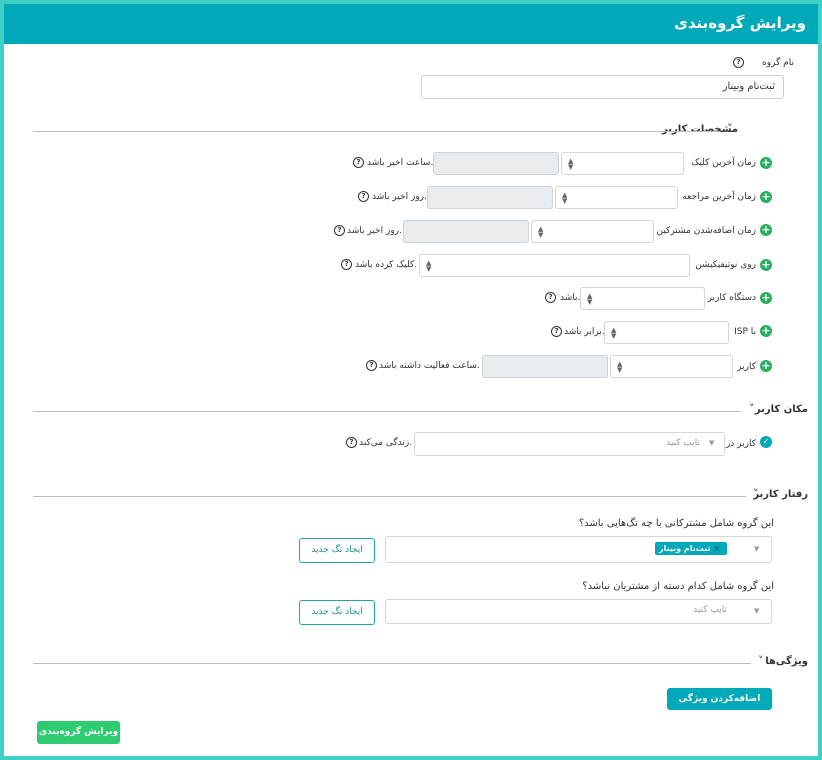 The image size is (822, 760). What do you see at coordinates (740, 23) in the screenshot?
I see `page-title: ویرایش گروه‌بندی` at bounding box center [740, 23].